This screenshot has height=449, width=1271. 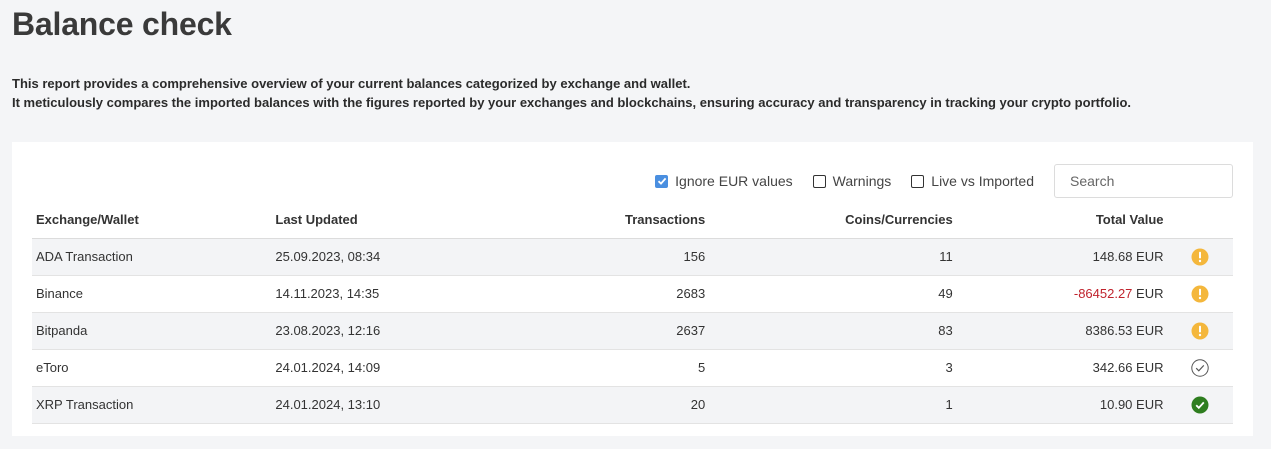 I want to click on coins-count: 3, so click(x=833, y=368).